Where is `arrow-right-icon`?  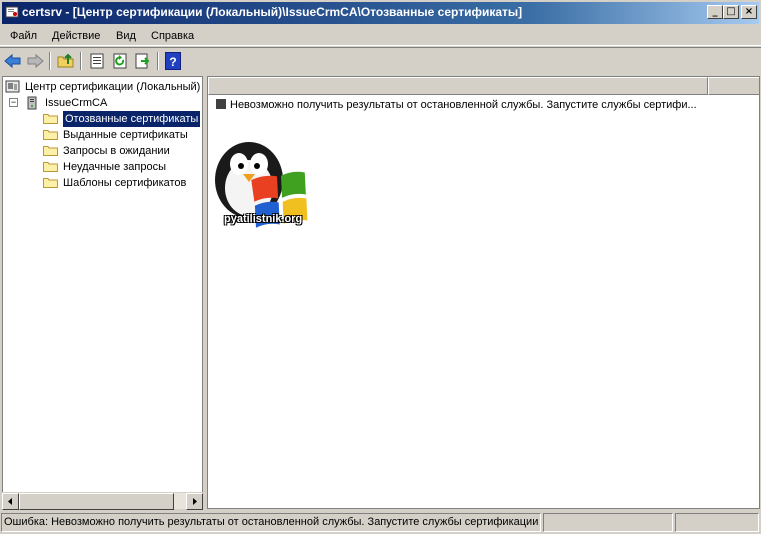 arrow-right-icon is located at coordinates (195, 501).